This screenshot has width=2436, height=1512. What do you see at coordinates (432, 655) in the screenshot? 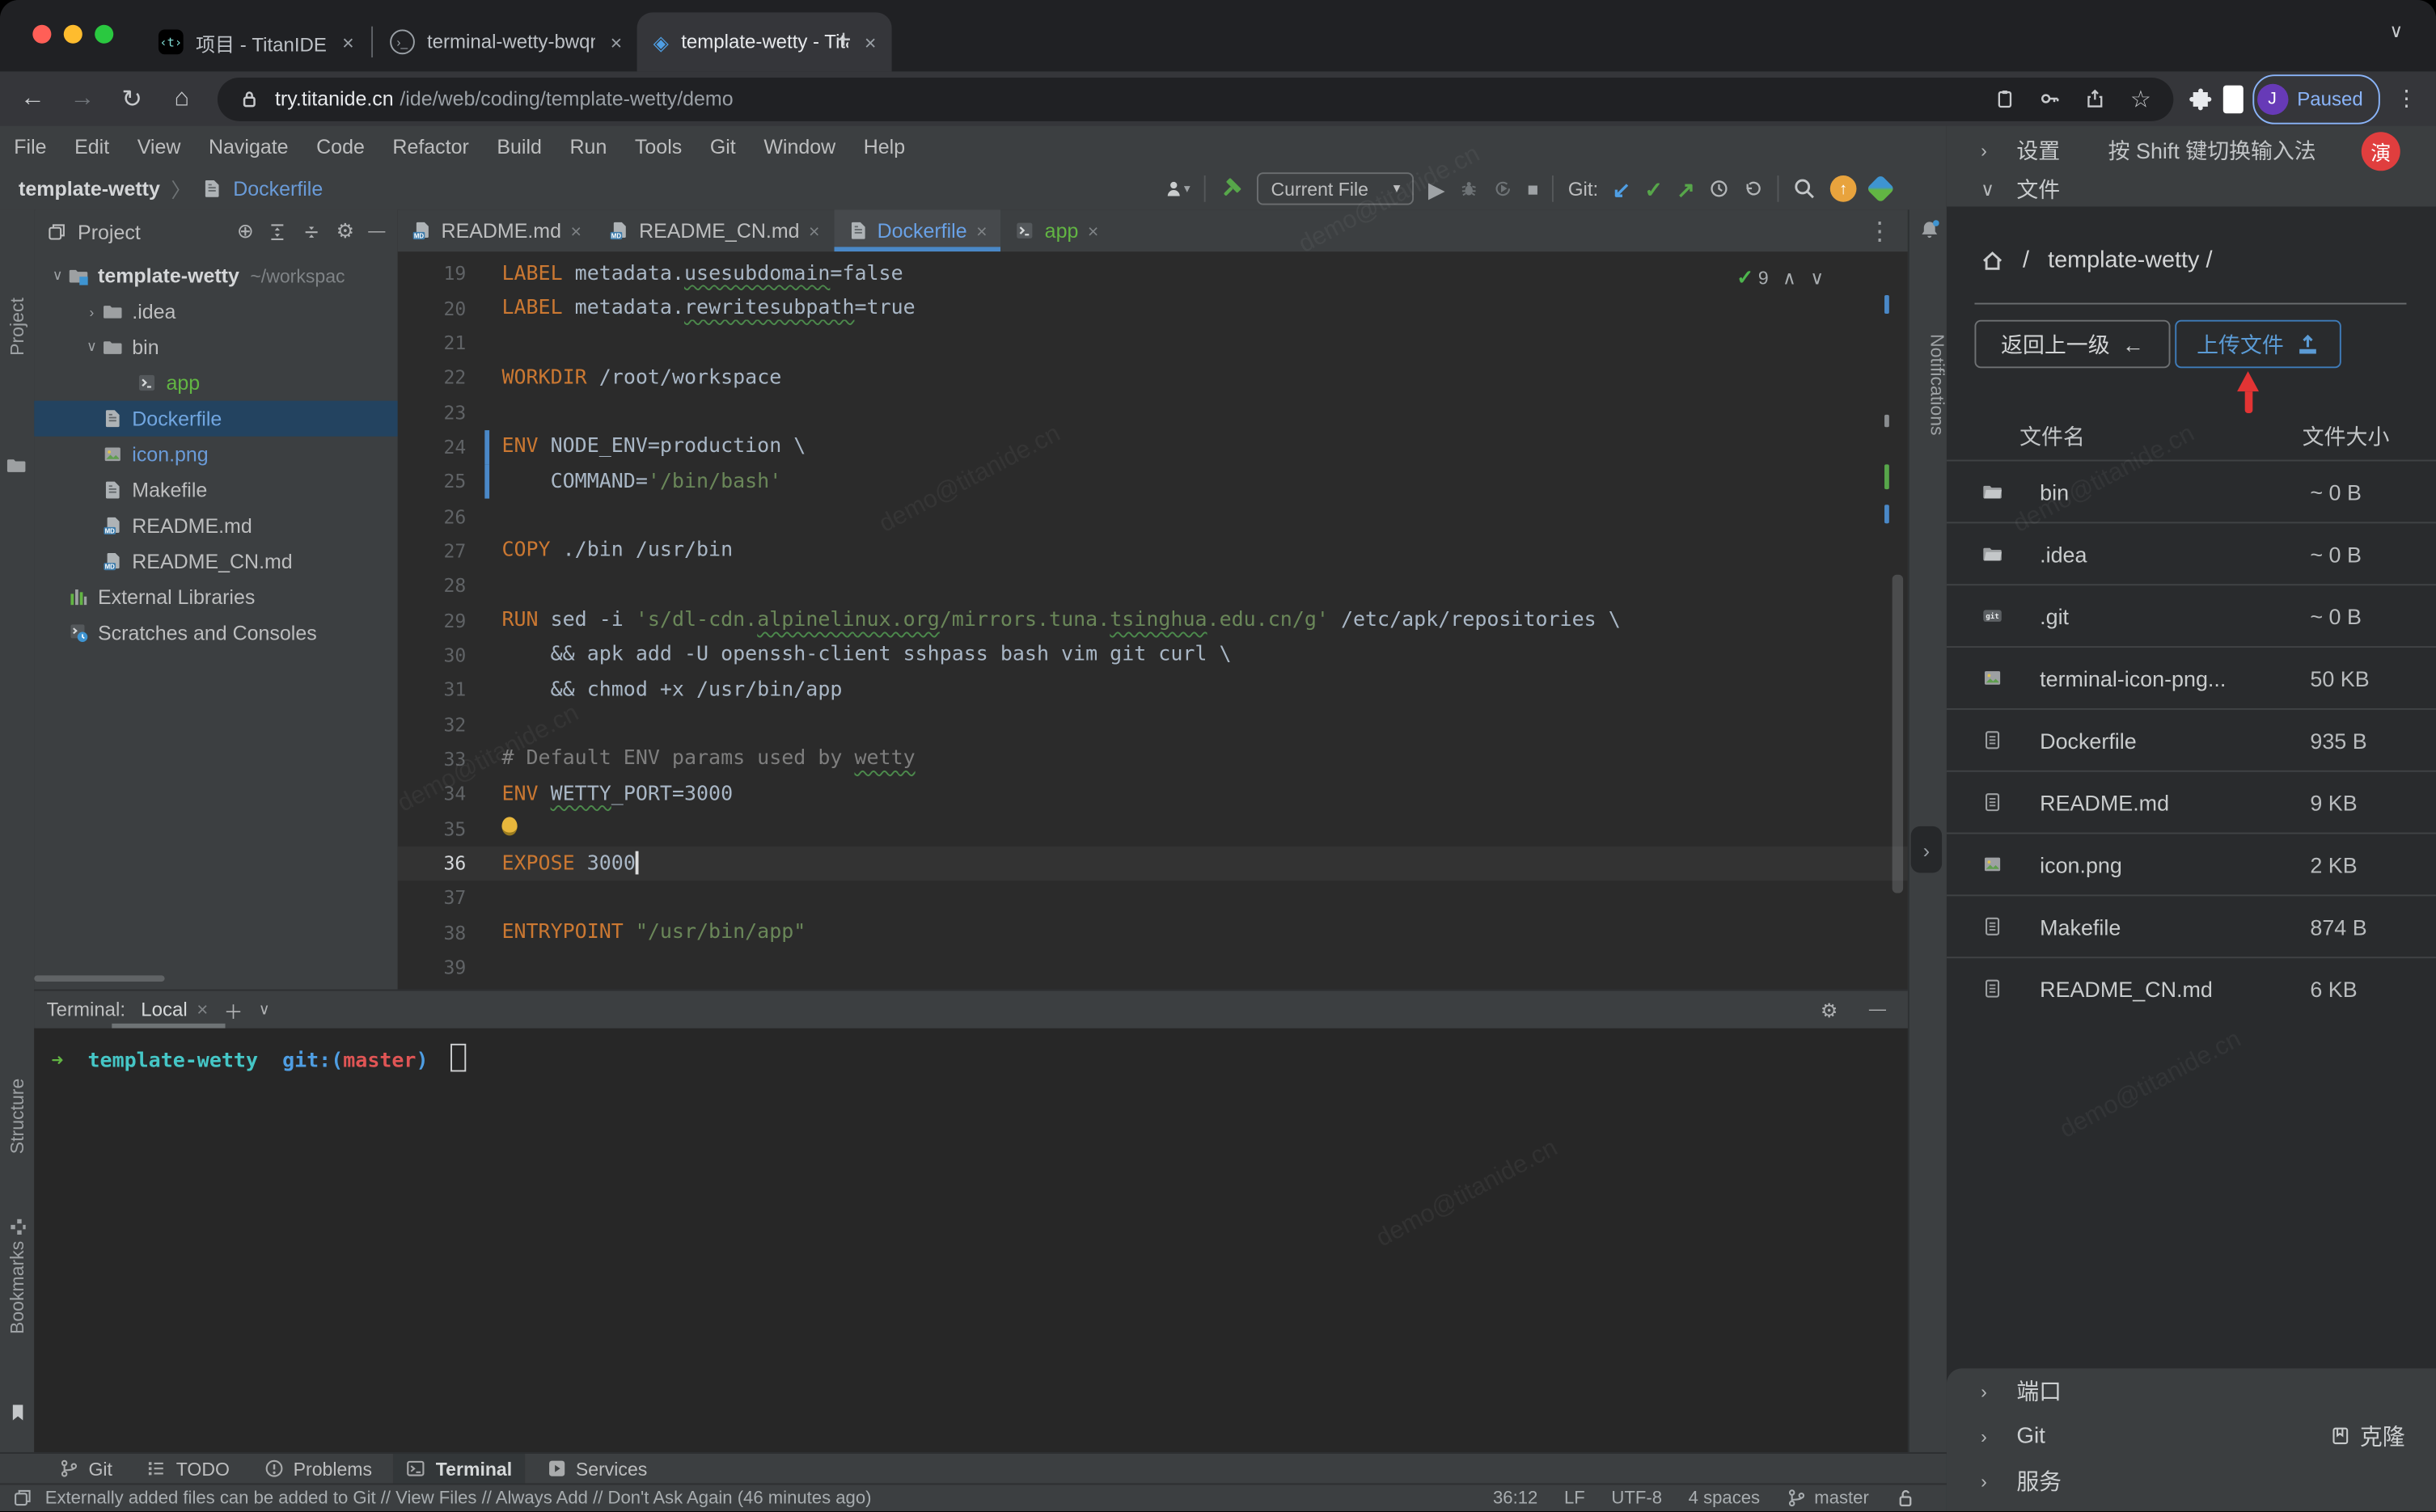
I see `line-number: 30` at bounding box center [432, 655].